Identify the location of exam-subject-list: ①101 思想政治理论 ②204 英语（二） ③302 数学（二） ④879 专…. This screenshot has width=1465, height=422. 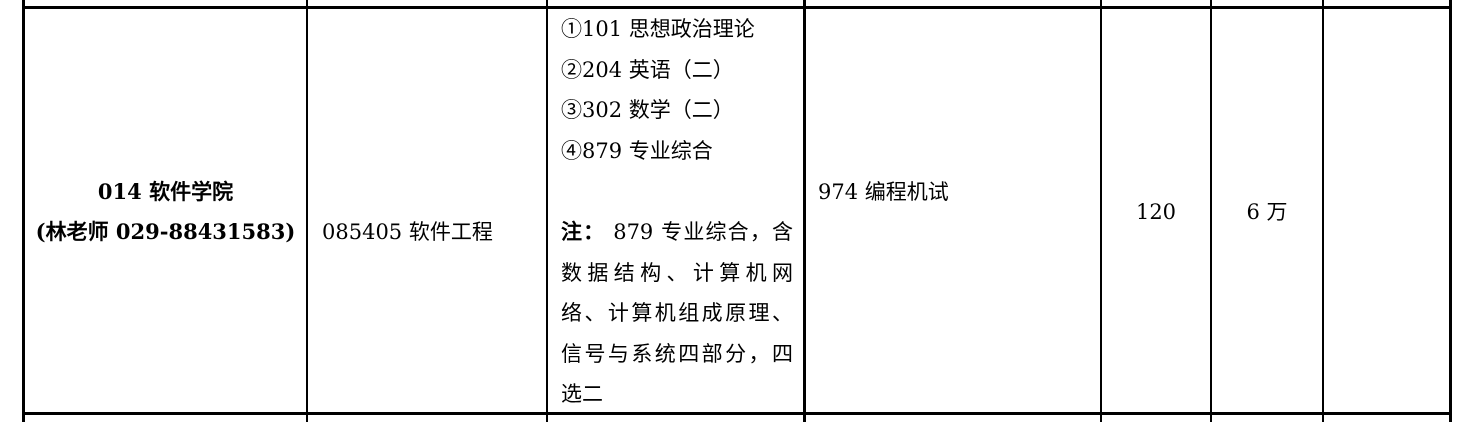
(658, 90).